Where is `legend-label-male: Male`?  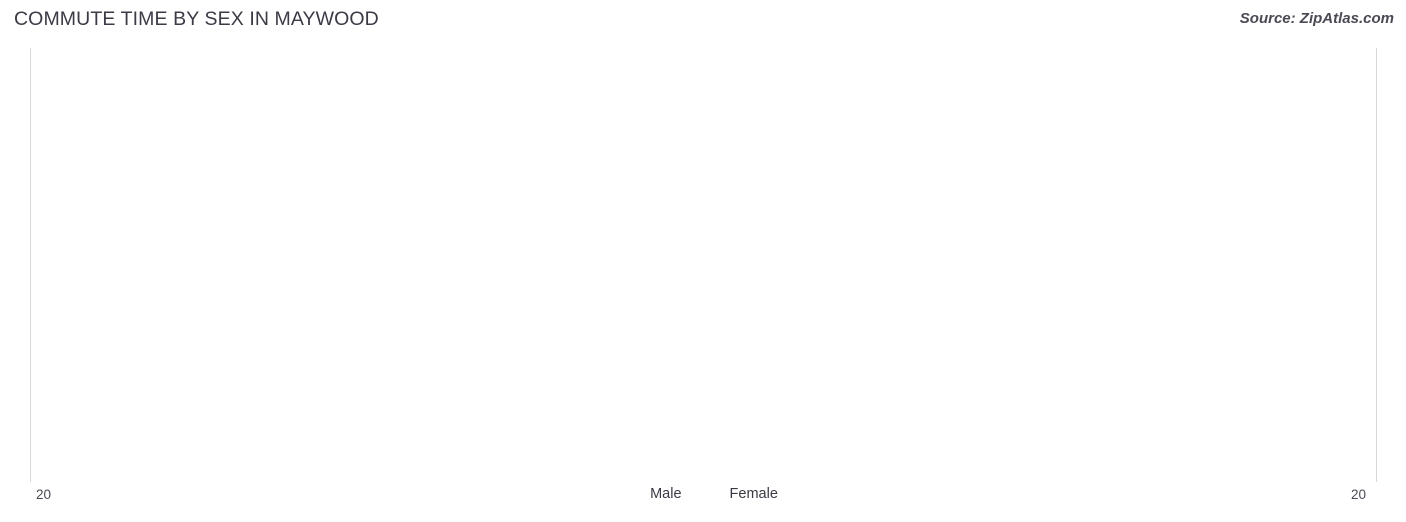
legend-label-male: Male is located at coordinates (666, 494).